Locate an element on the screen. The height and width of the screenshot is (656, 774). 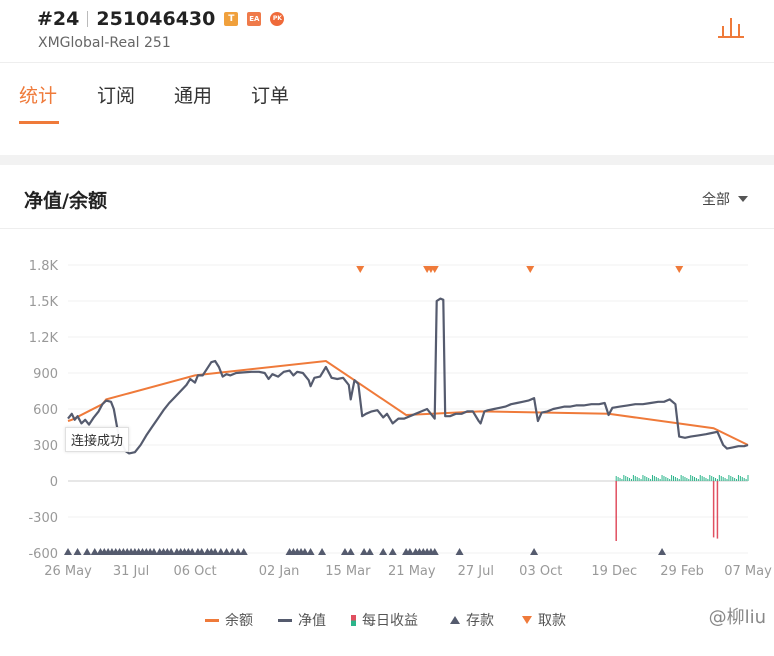
legend-balance-swatch is located at coordinates (212, 620).